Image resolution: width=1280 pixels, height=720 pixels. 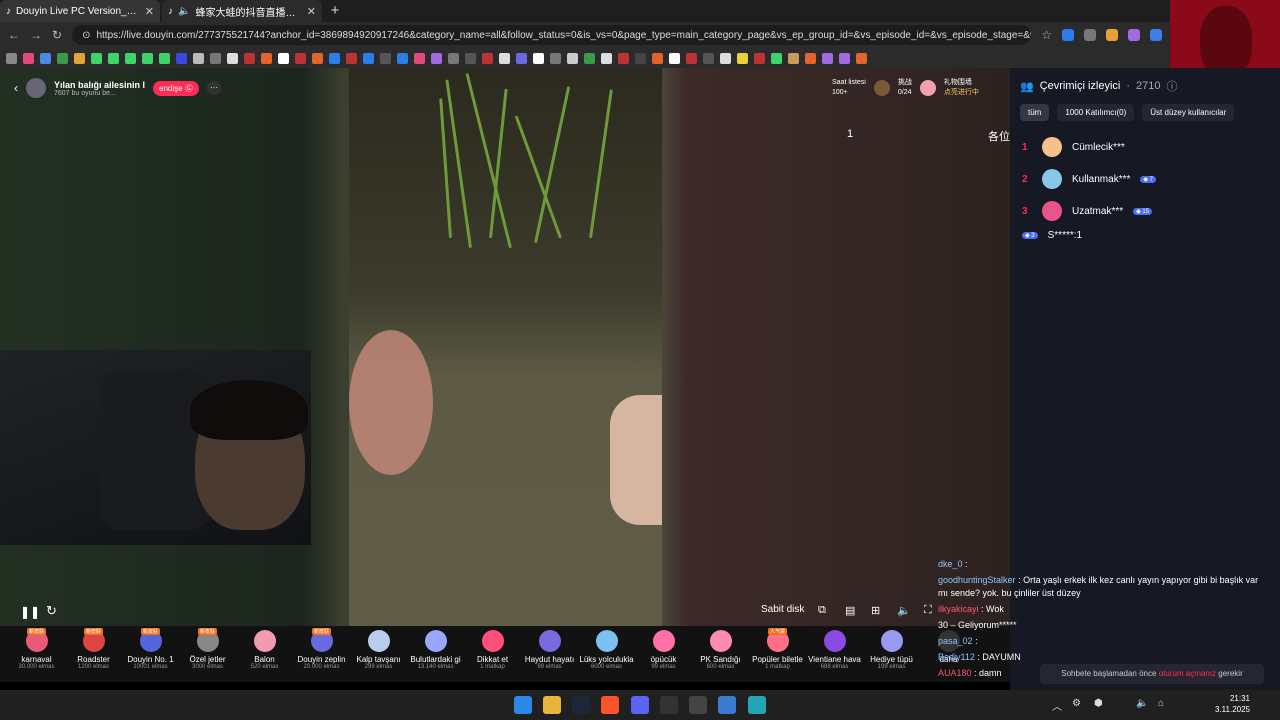 What do you see at coordinates (86, 35) in the screenshot?
I see `site-info-icon: ⊙` at bounding box center [86, 35].